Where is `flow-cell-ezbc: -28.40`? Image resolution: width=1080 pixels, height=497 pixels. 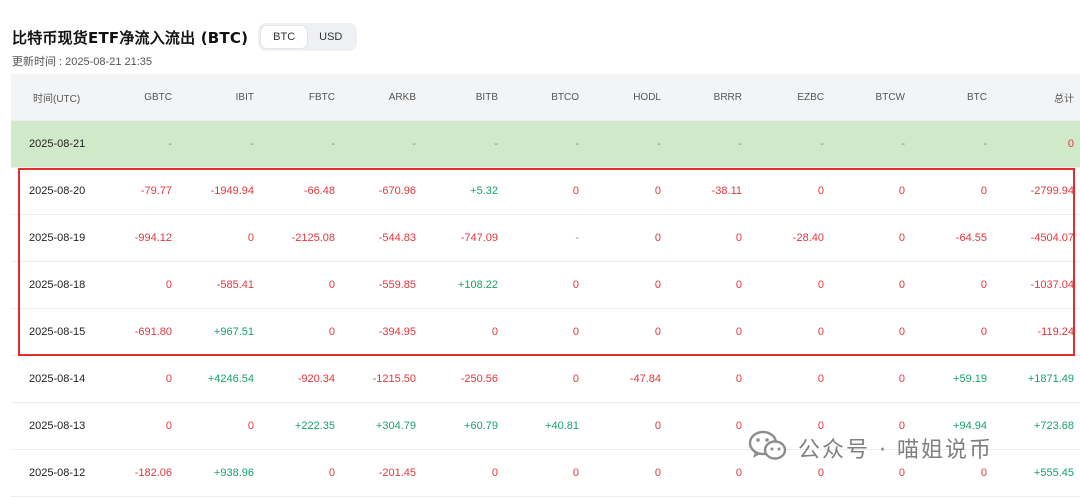 flow-cell-ezbc: -28.40 is located at coordinates (808, 238).